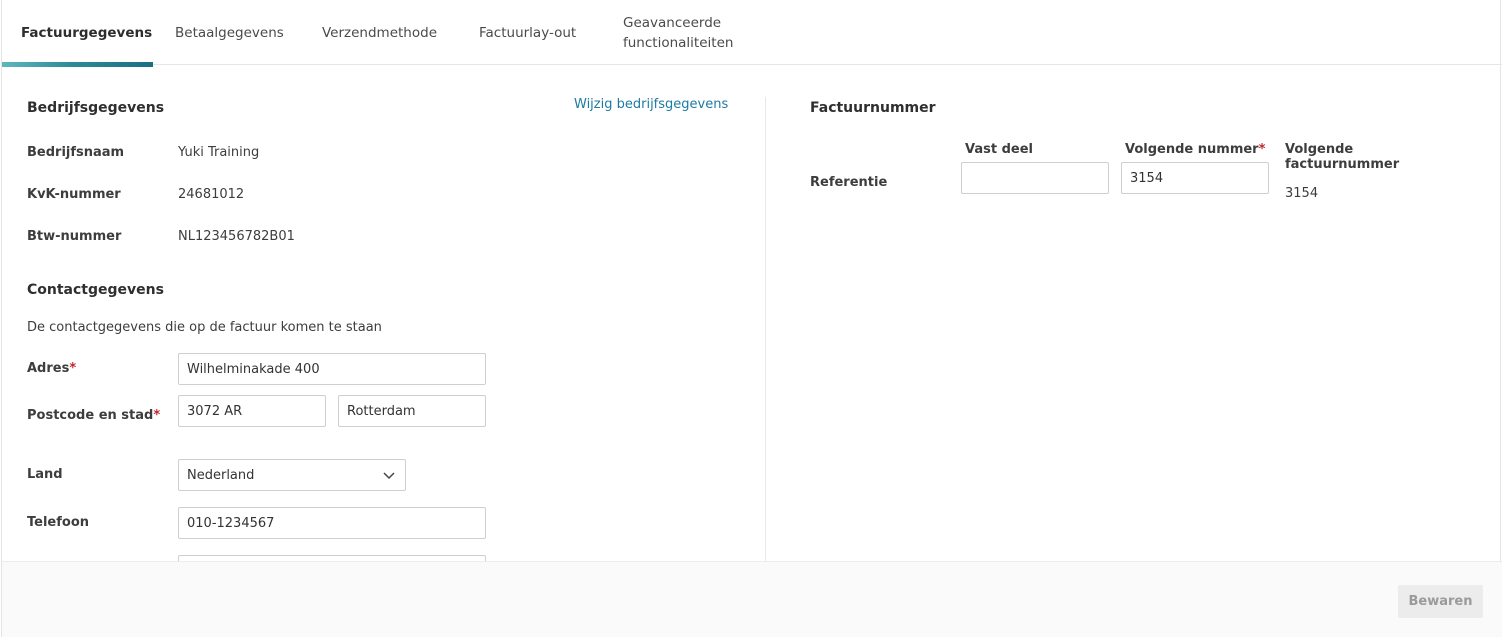 Image resolution: width=1502 pixels, height=637 pixels. What do you see at coordinates (1195, 149) in the screenshot?
I see `next-number-header: Volgende nummer*` at bounding box center [1195, 149].